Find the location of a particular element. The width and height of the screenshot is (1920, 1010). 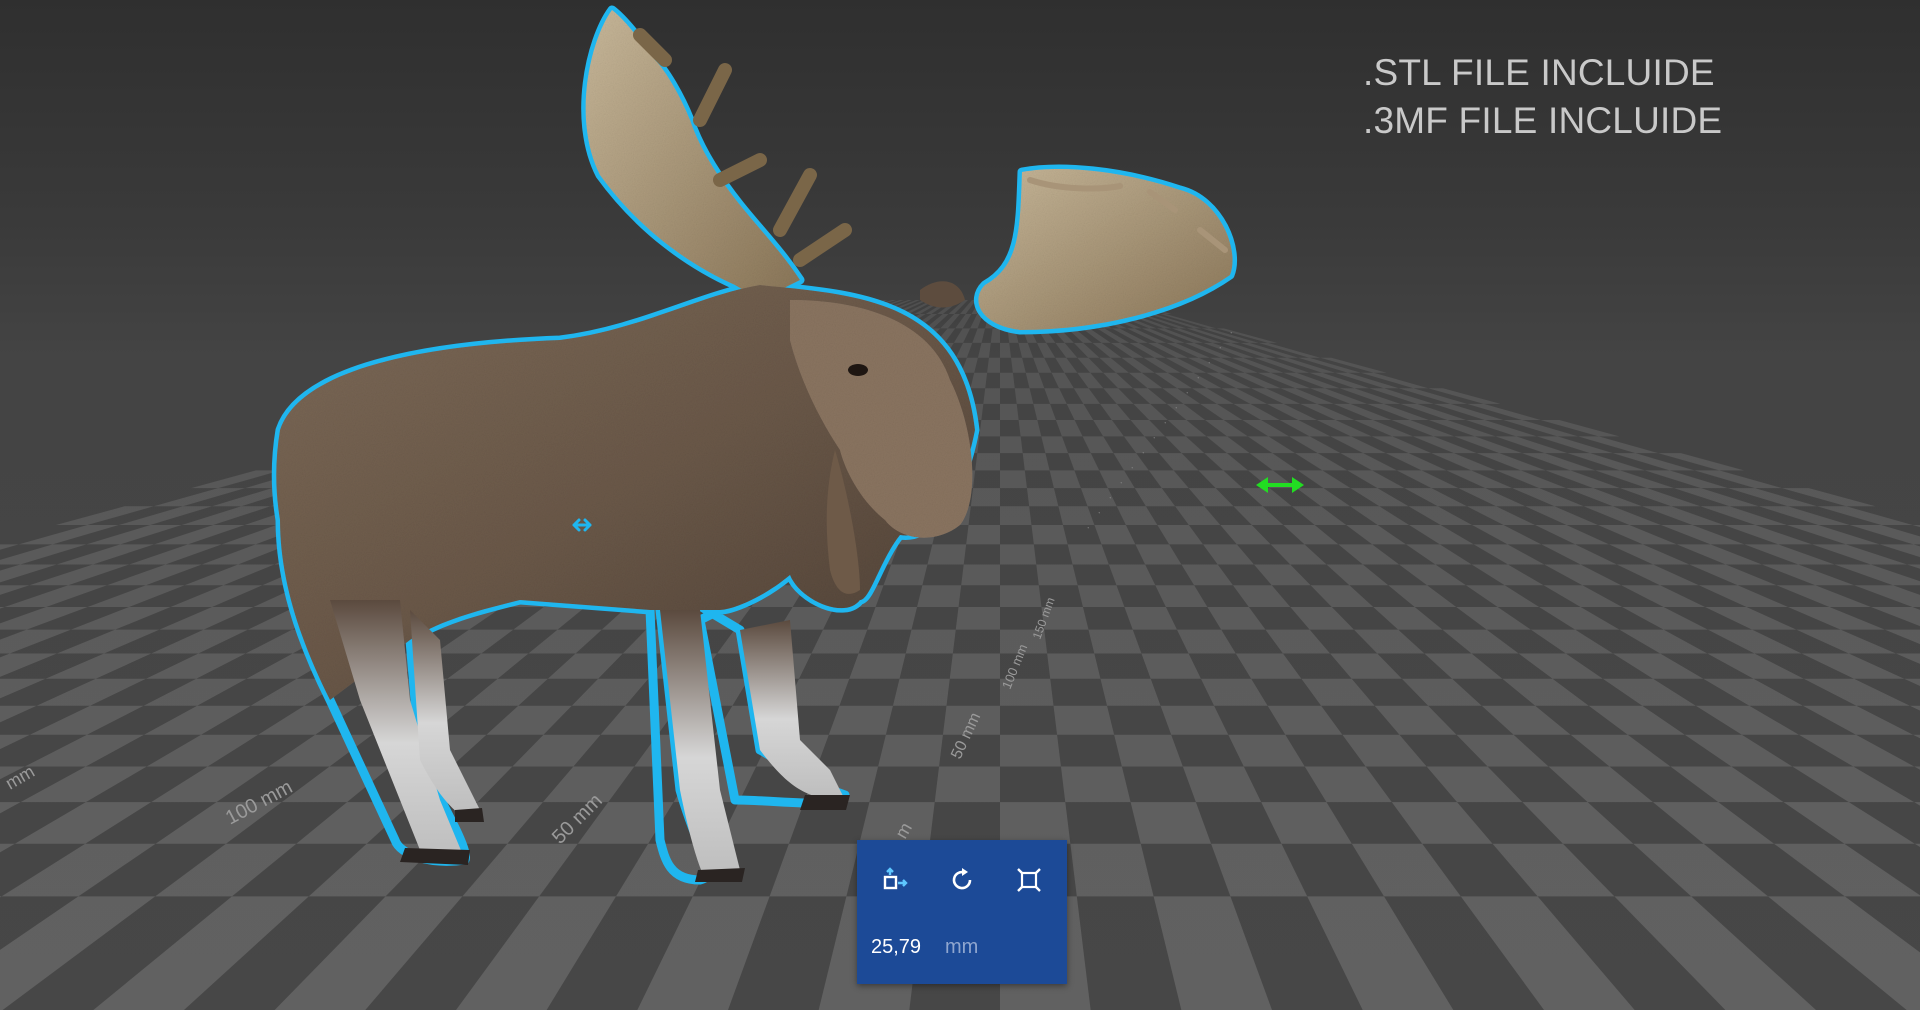

stl-included-text: .STL FILE INCLUIDE is located at coordinates (1539, 72).